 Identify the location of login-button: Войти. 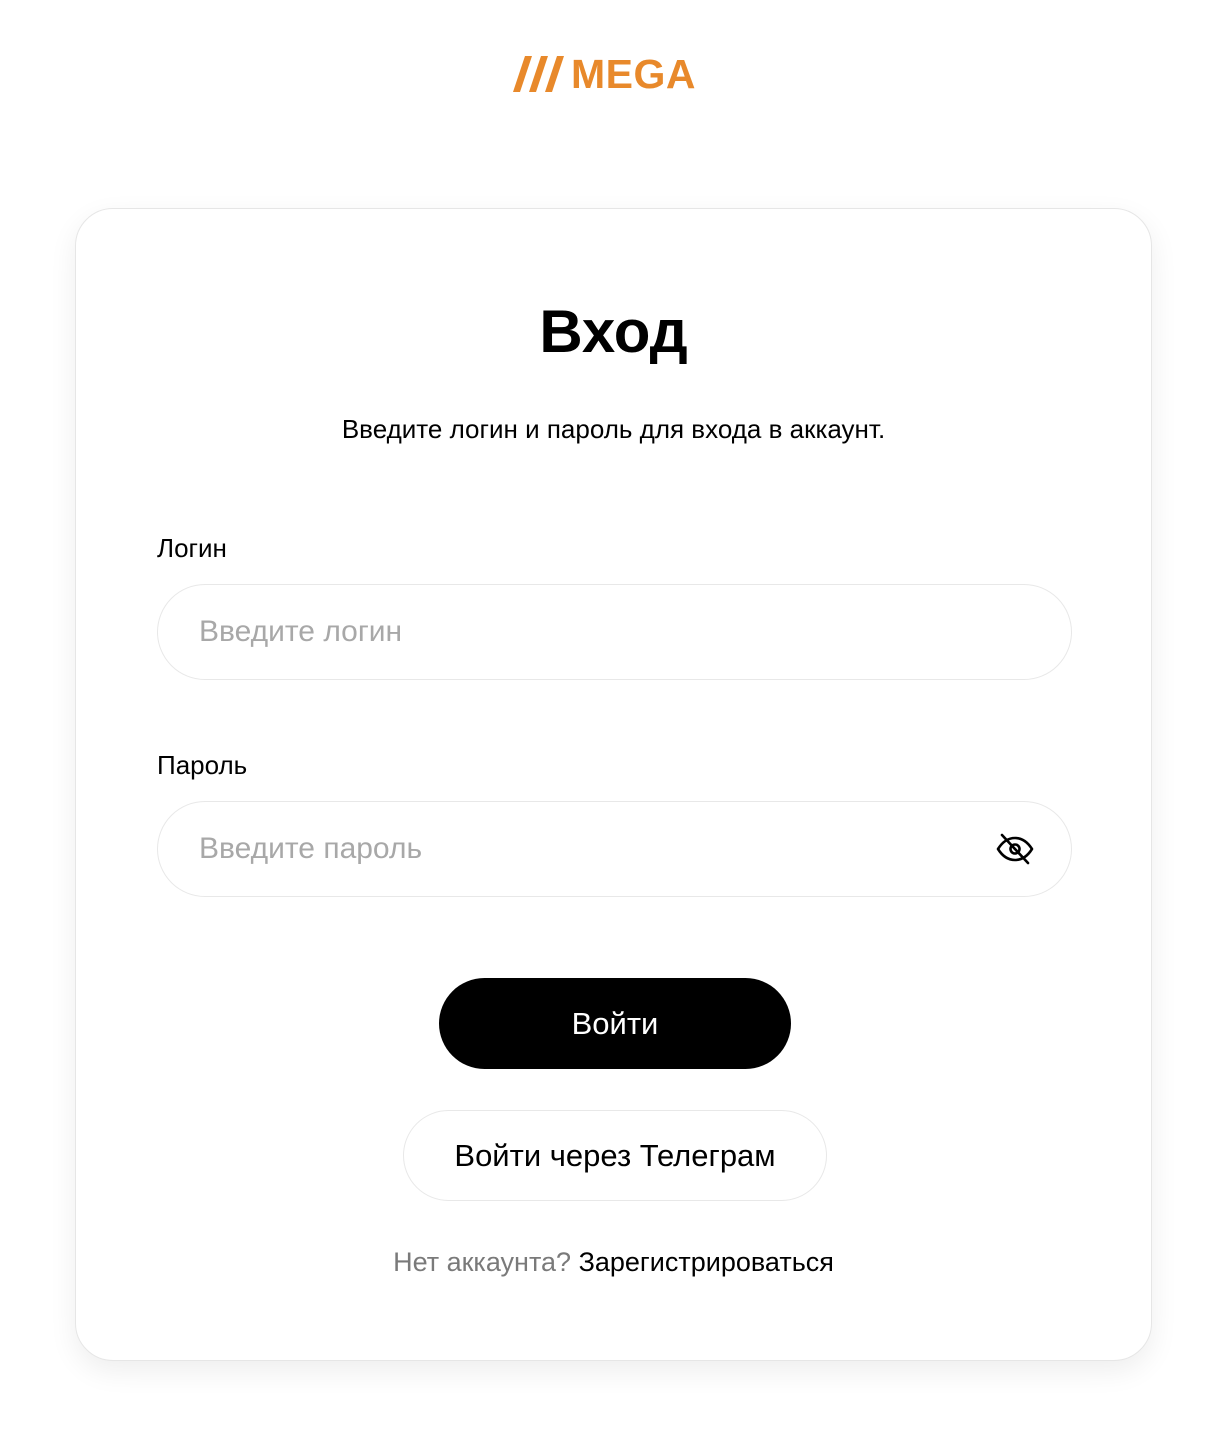
(615, 1023).